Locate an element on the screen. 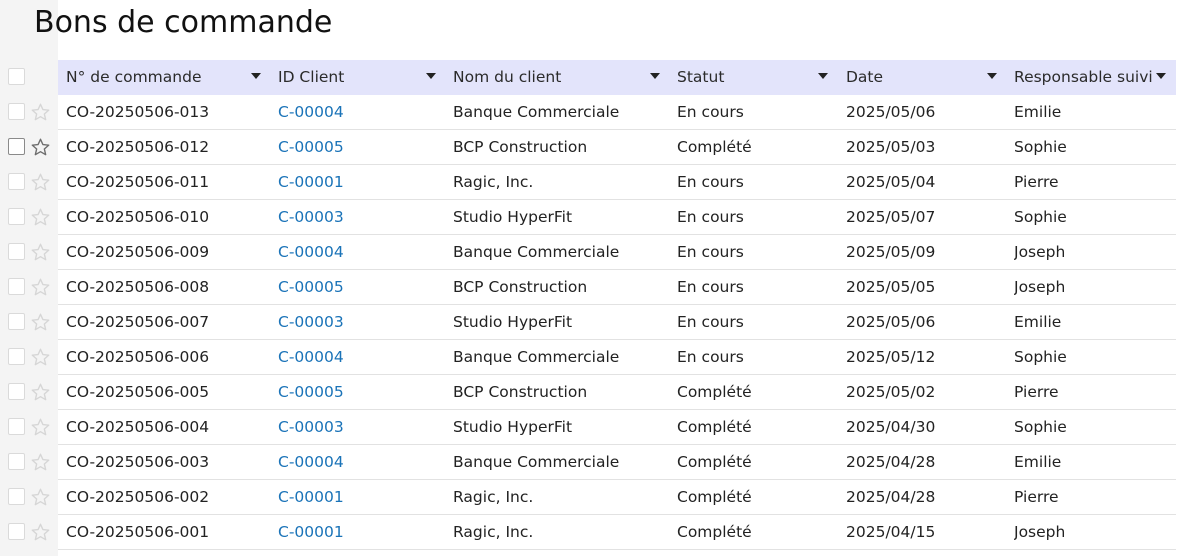 The image size is (1182, 556). column-header-owner: Responsable suivi is located at coordinates (1089, 77).